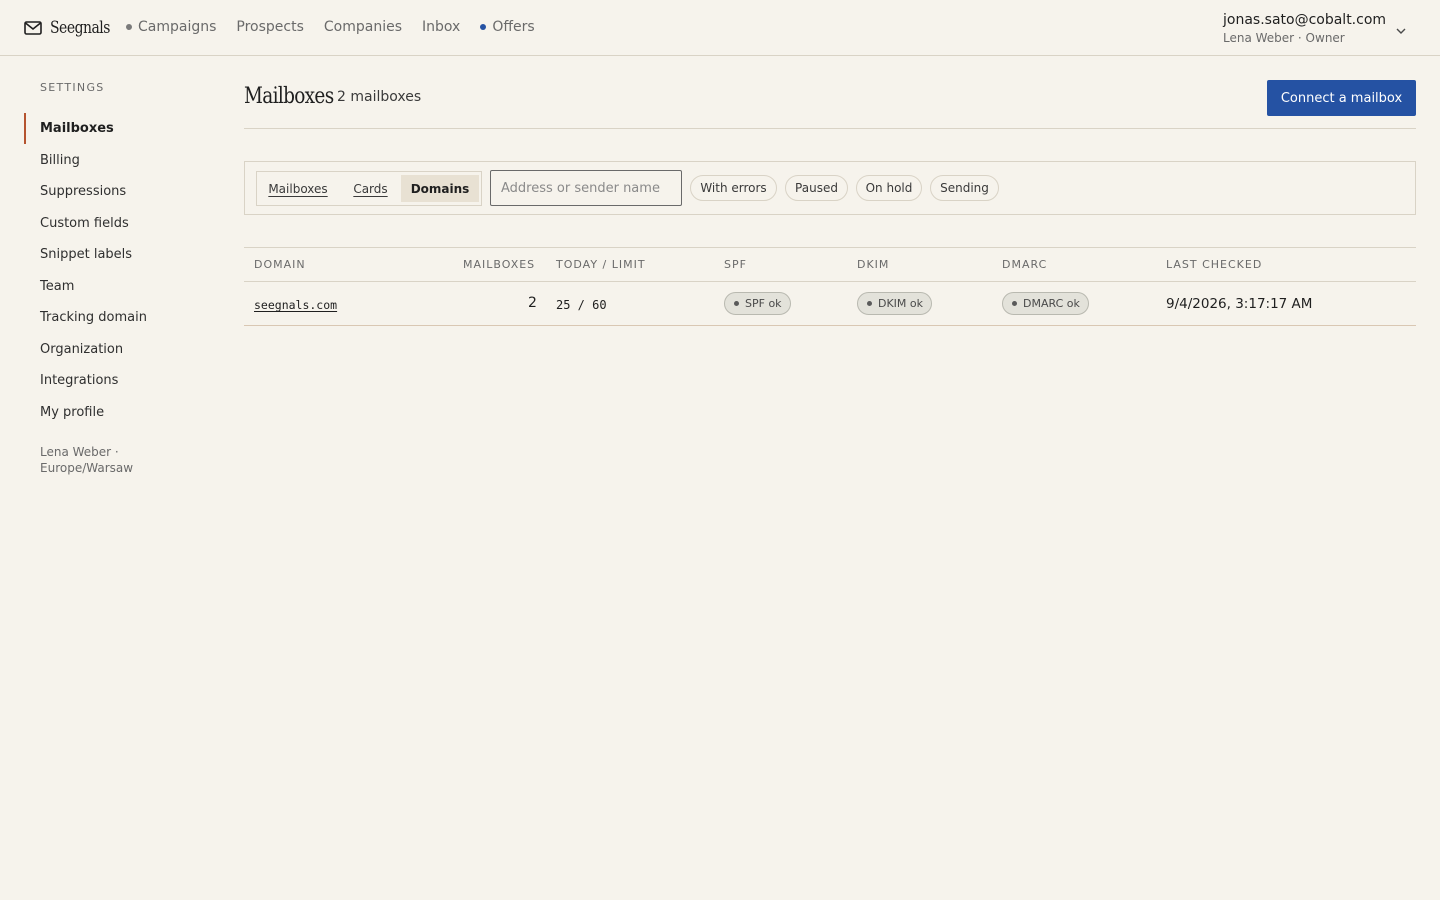 The width and height of the screenshot is (1440, 900). I want to click on nav-item-companies: Companies, so click(363, 27).